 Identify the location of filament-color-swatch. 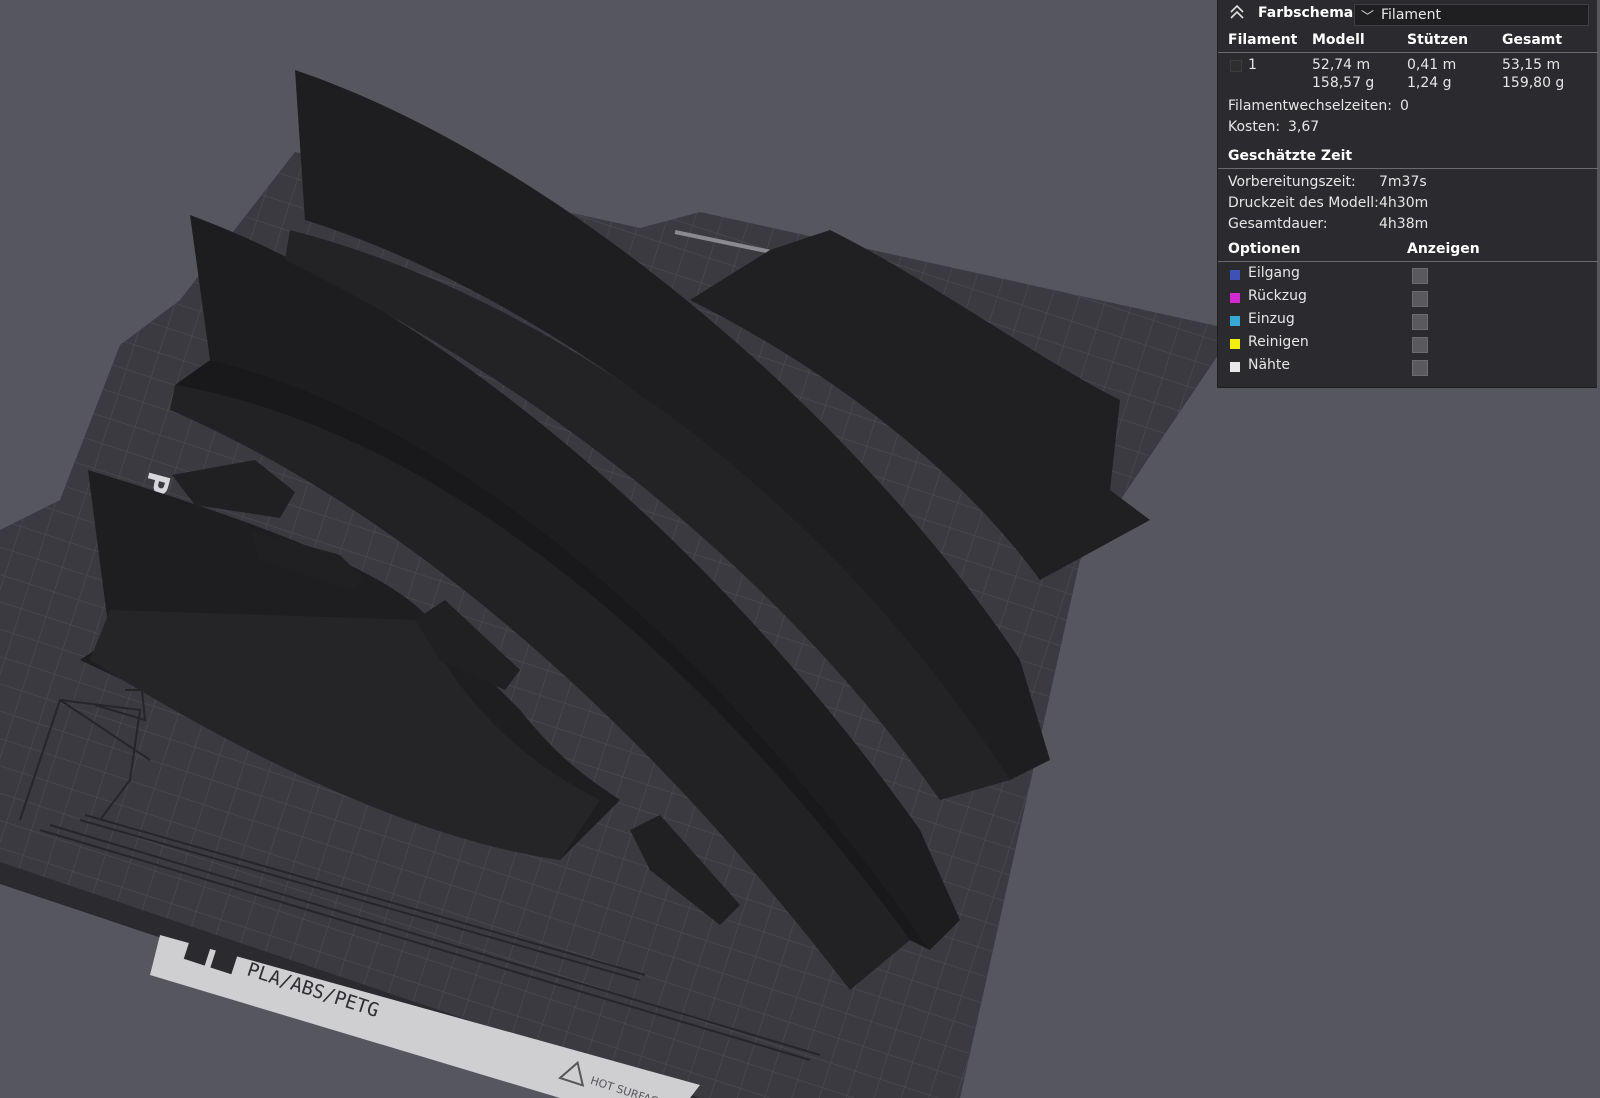
(1236, 66).